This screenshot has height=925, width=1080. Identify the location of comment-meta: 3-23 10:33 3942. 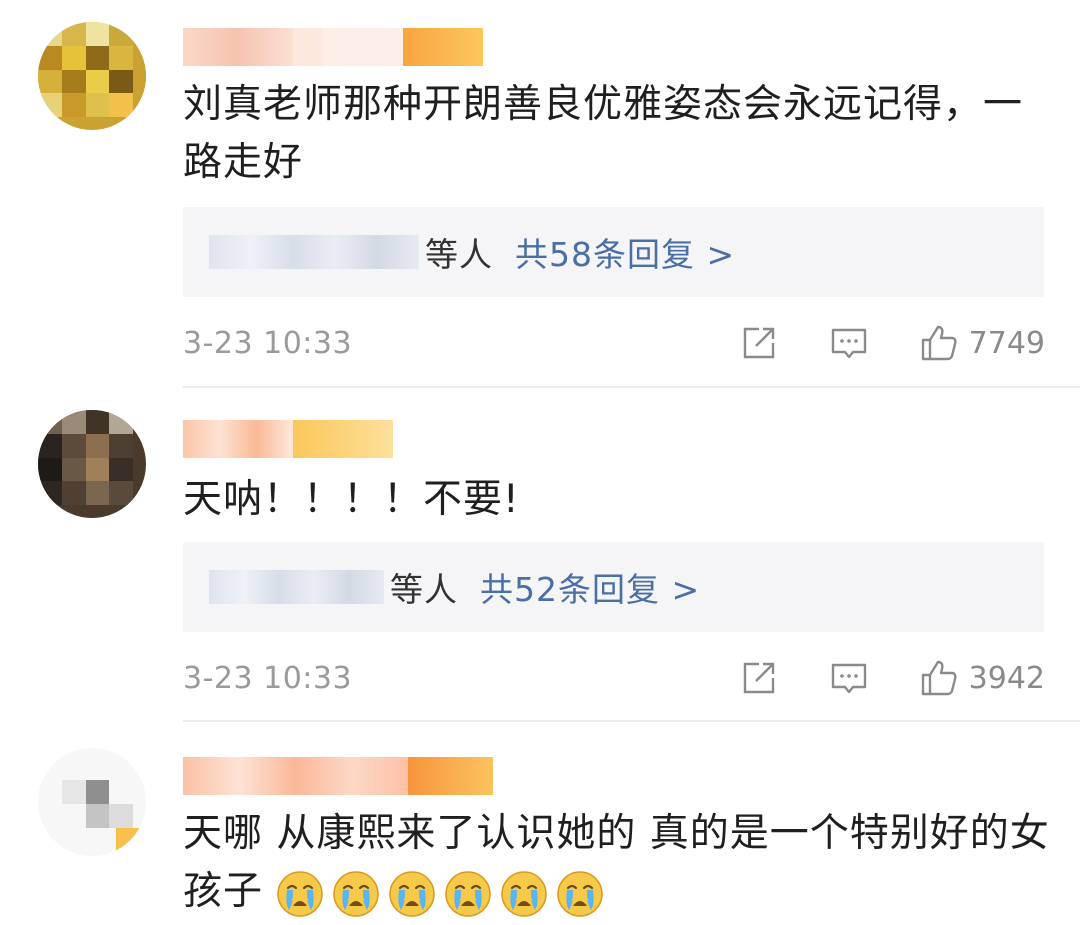
(614, 678).